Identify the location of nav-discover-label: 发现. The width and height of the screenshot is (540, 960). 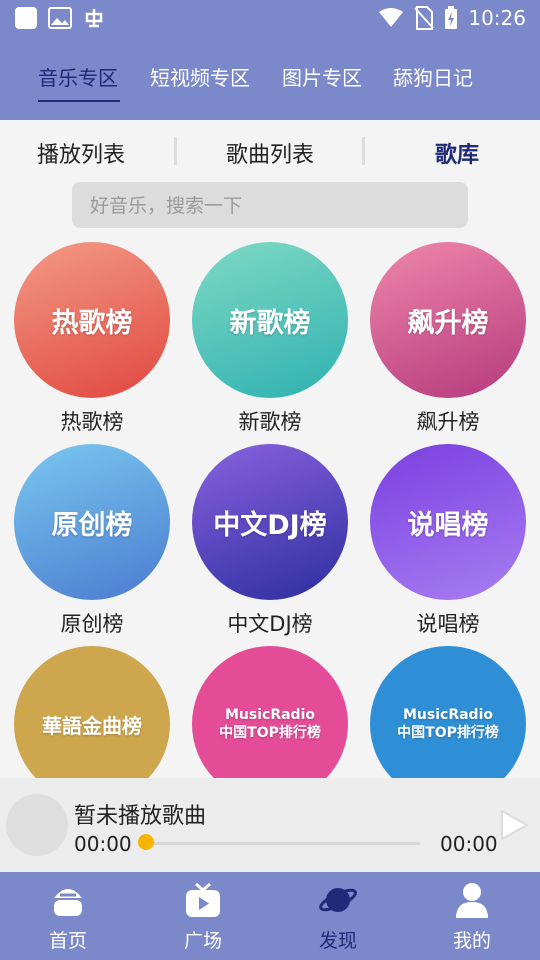
(337, 941).